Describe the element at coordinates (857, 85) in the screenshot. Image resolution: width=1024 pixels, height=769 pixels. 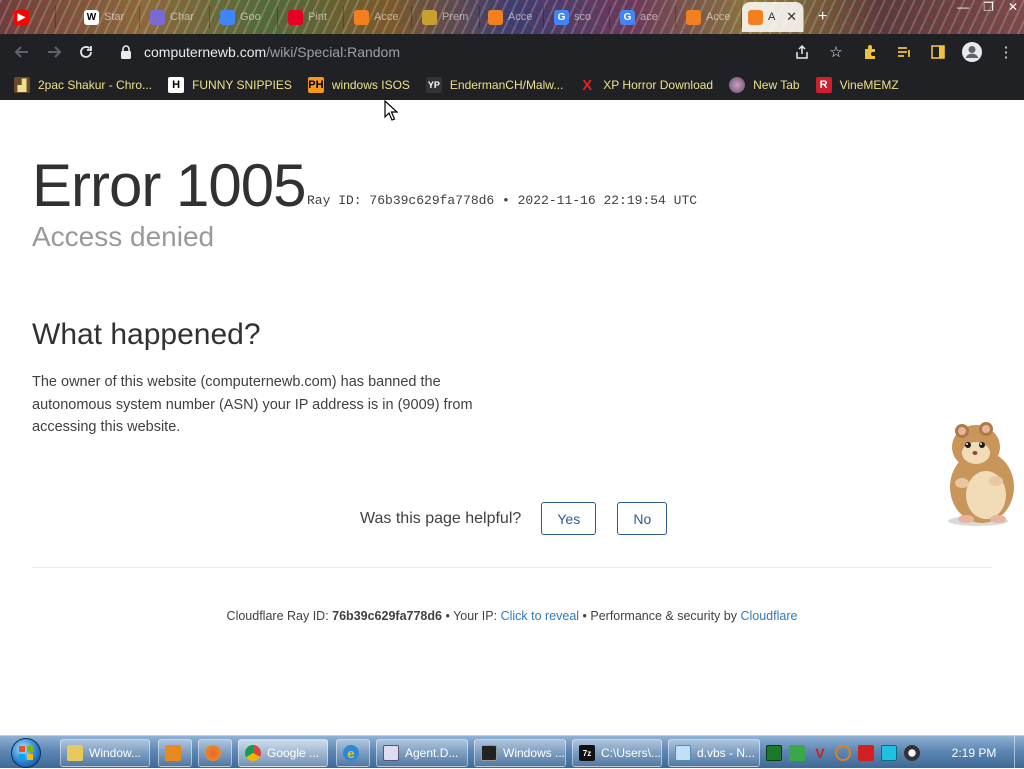
I see `bookmark-vinememz: R VineMEMZ` at that location.